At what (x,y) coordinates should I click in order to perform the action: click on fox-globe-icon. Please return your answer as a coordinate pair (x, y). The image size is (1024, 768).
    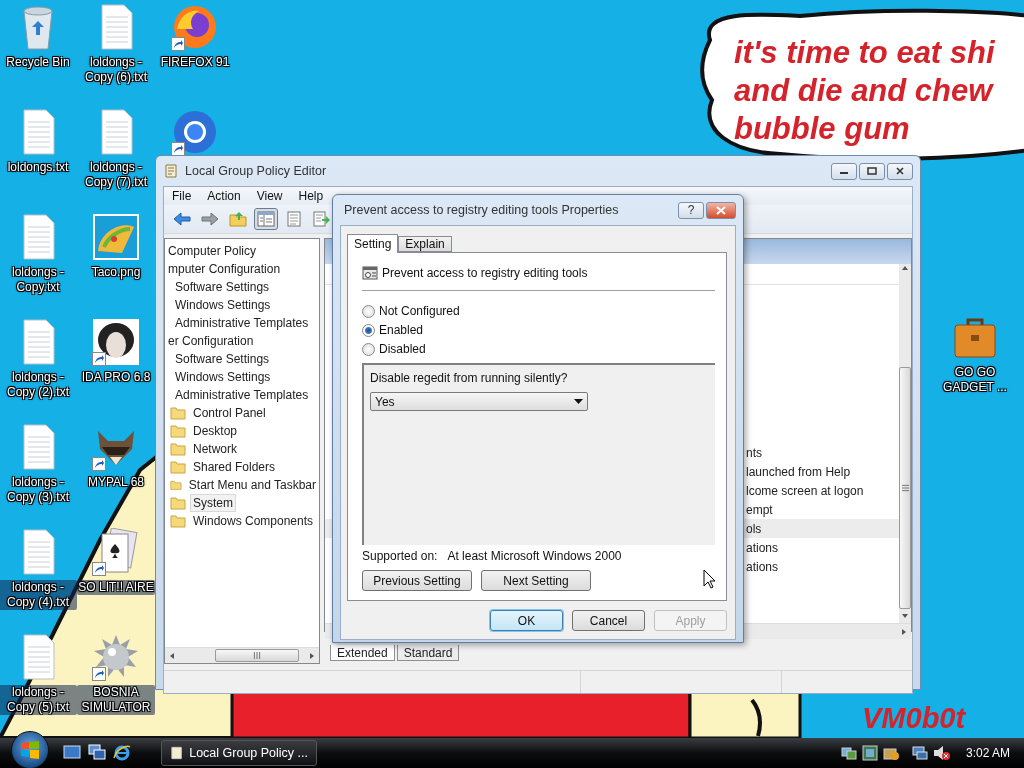
    Looking at the image, I should click on (195, 27).